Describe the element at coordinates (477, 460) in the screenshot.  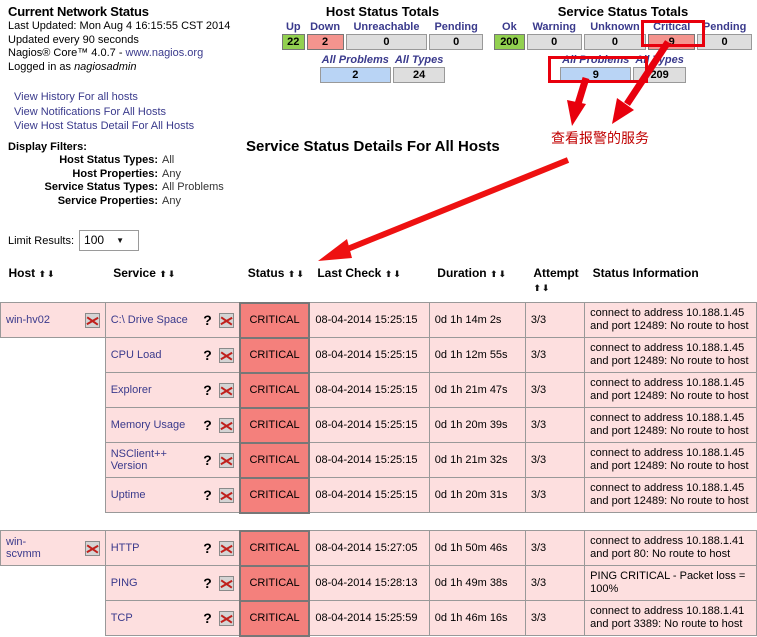
I see `duration-cell: 0d 1h 21m 32s` at that location.